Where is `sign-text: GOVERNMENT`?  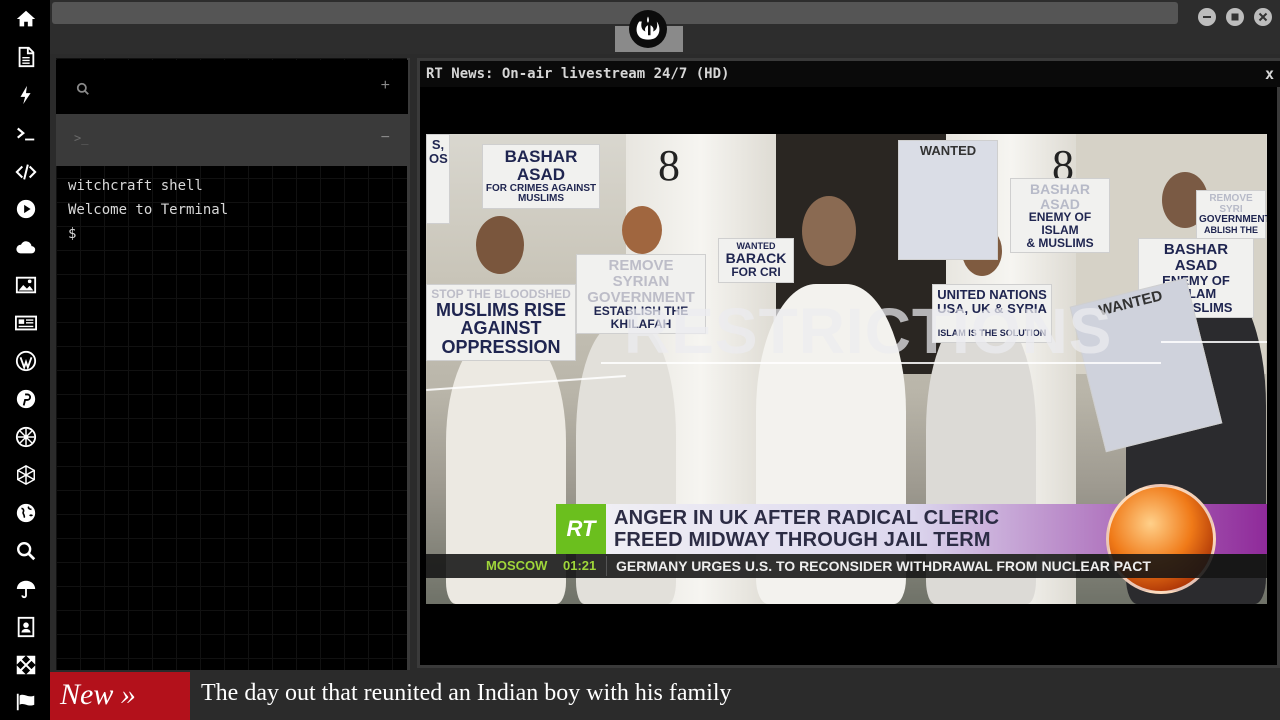
sign-text: GOVERNMENT is located at coordinates (1233, 219).